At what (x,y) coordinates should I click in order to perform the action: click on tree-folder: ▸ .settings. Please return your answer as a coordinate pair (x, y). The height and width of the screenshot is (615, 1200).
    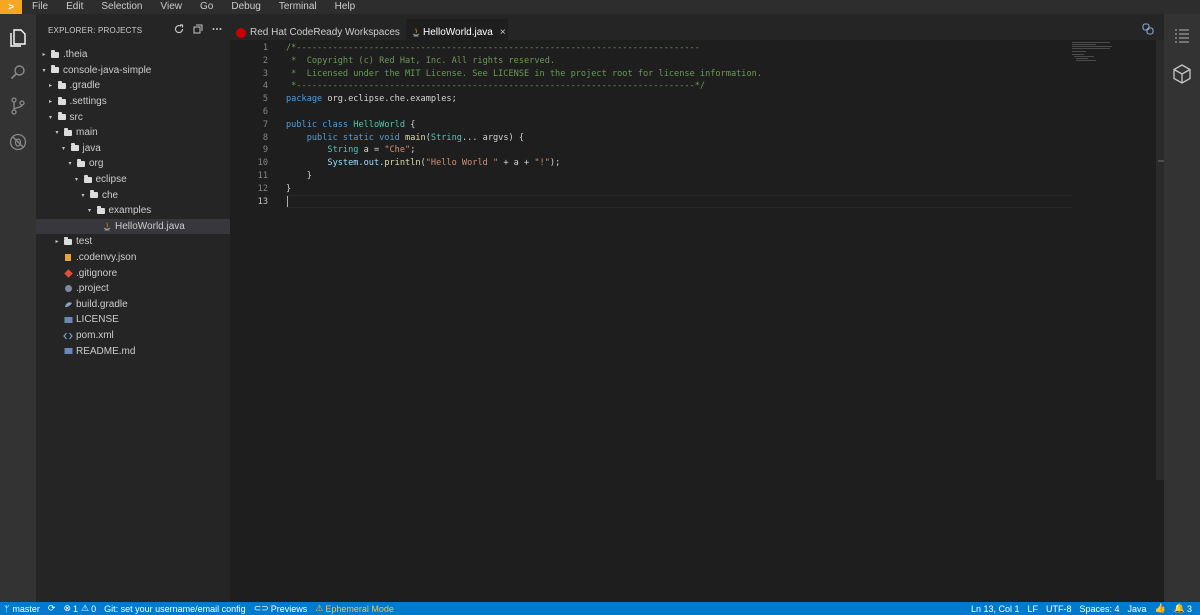
    Looking at the image, I should click on (133, 102).